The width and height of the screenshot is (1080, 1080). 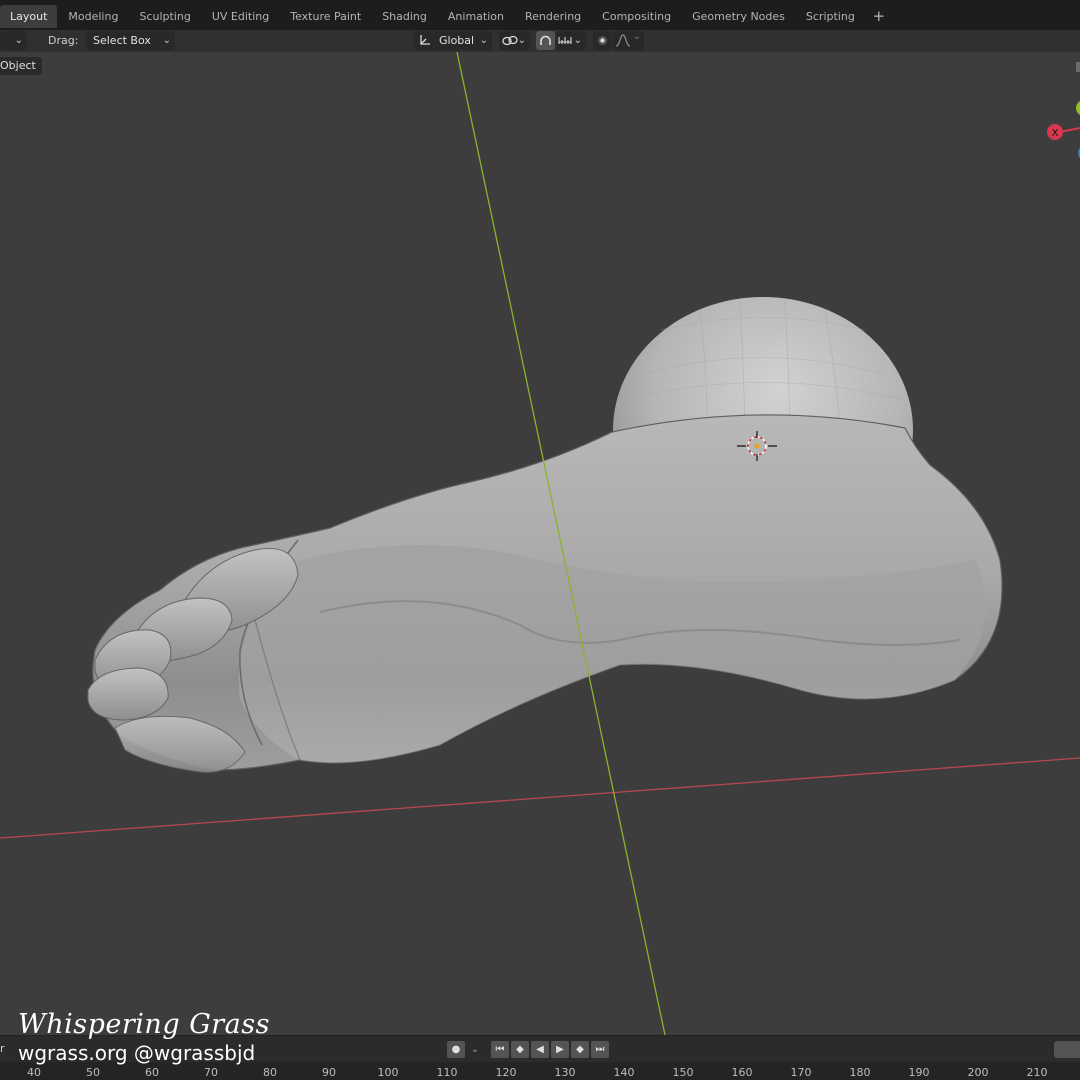 What do you see at coordinates (624, 1072) in the screenshot?
I see `tick-label: 140` at bounding box center [624, 1072].